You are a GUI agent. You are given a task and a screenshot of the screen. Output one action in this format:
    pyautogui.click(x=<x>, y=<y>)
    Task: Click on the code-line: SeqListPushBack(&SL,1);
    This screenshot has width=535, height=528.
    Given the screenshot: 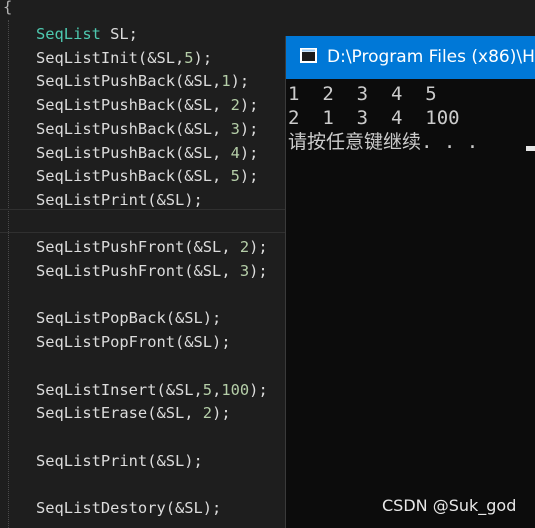 What is the action you would take?
    pyautogui.click(x=142, y=81)
    